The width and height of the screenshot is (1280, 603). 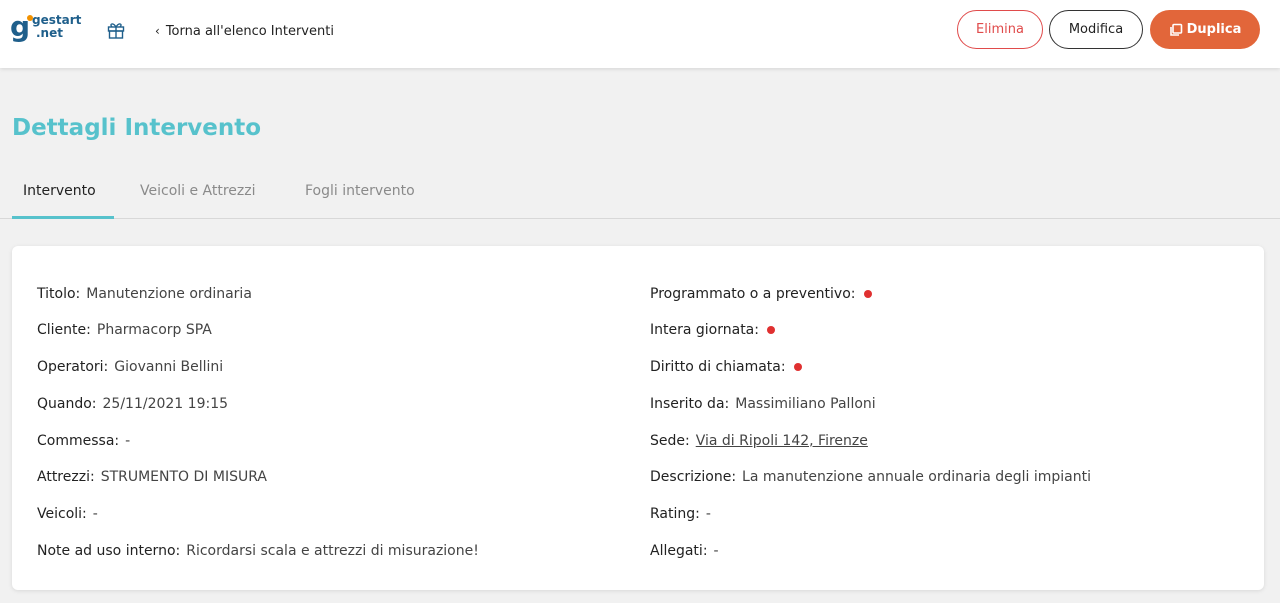 I want to click on detail-veicoli: Veicoli: -, so click(x=67, y=514).